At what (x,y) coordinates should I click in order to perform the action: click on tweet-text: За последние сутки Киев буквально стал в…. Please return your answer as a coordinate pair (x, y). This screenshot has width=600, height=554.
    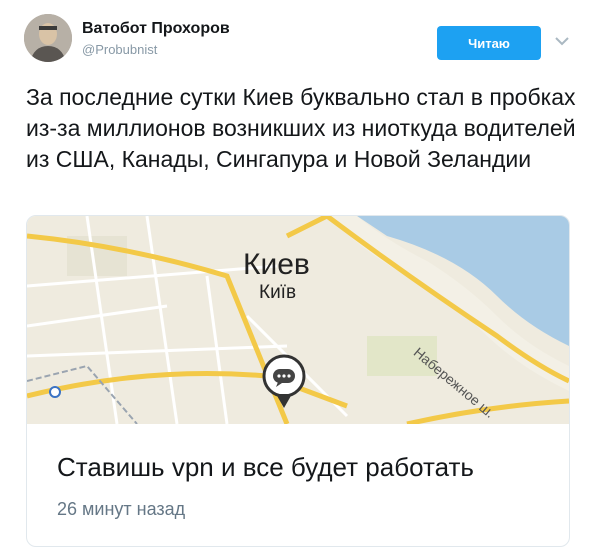
    Looking at the image, I should click on (301, 128).